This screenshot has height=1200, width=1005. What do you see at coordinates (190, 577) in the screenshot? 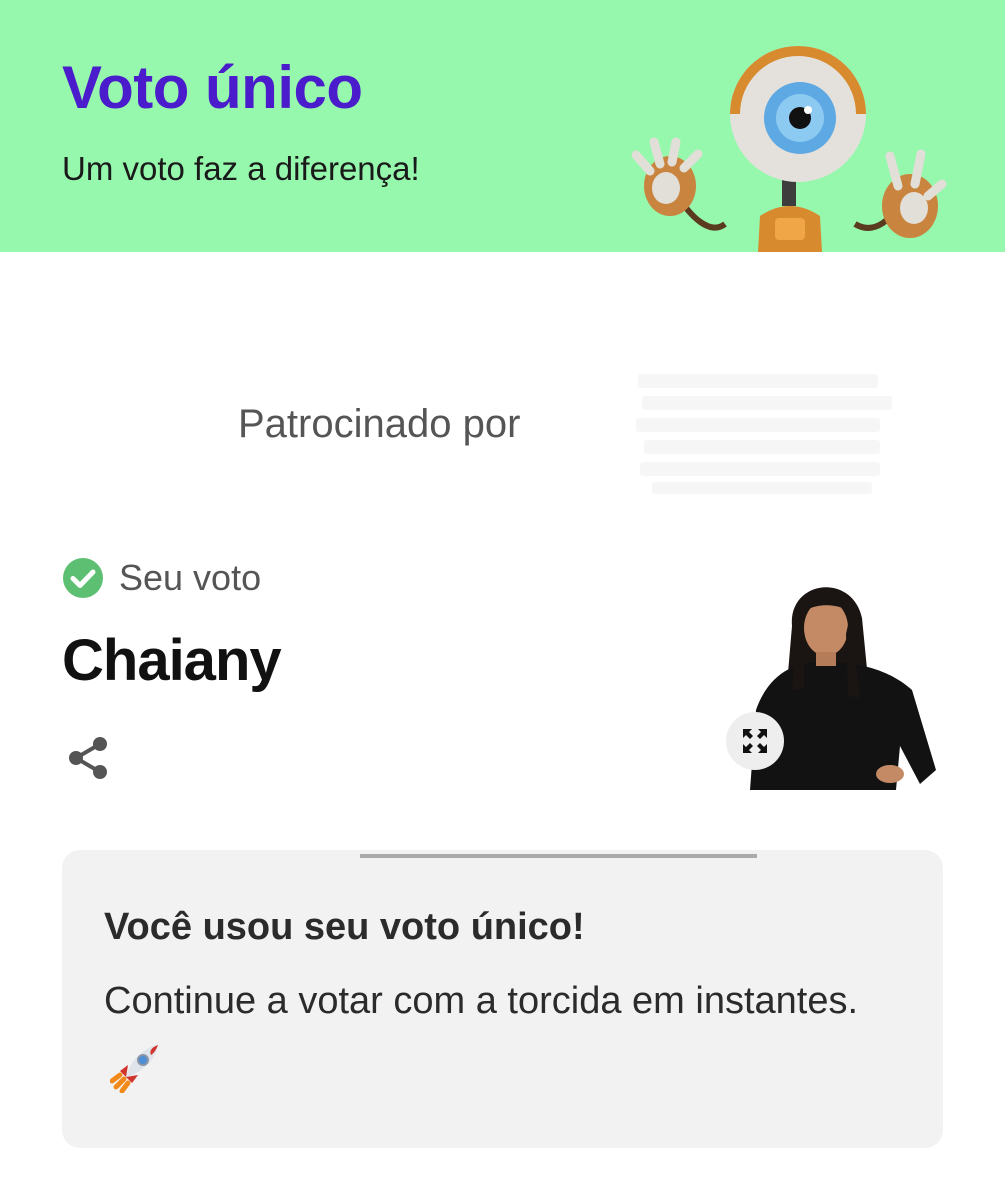
I see `vote-status-label: Seu voto` at bounding box center [190, 577].